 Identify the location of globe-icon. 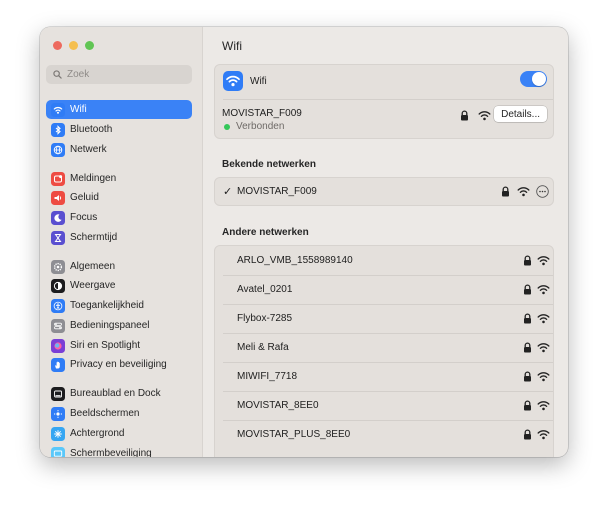
(58, 149).